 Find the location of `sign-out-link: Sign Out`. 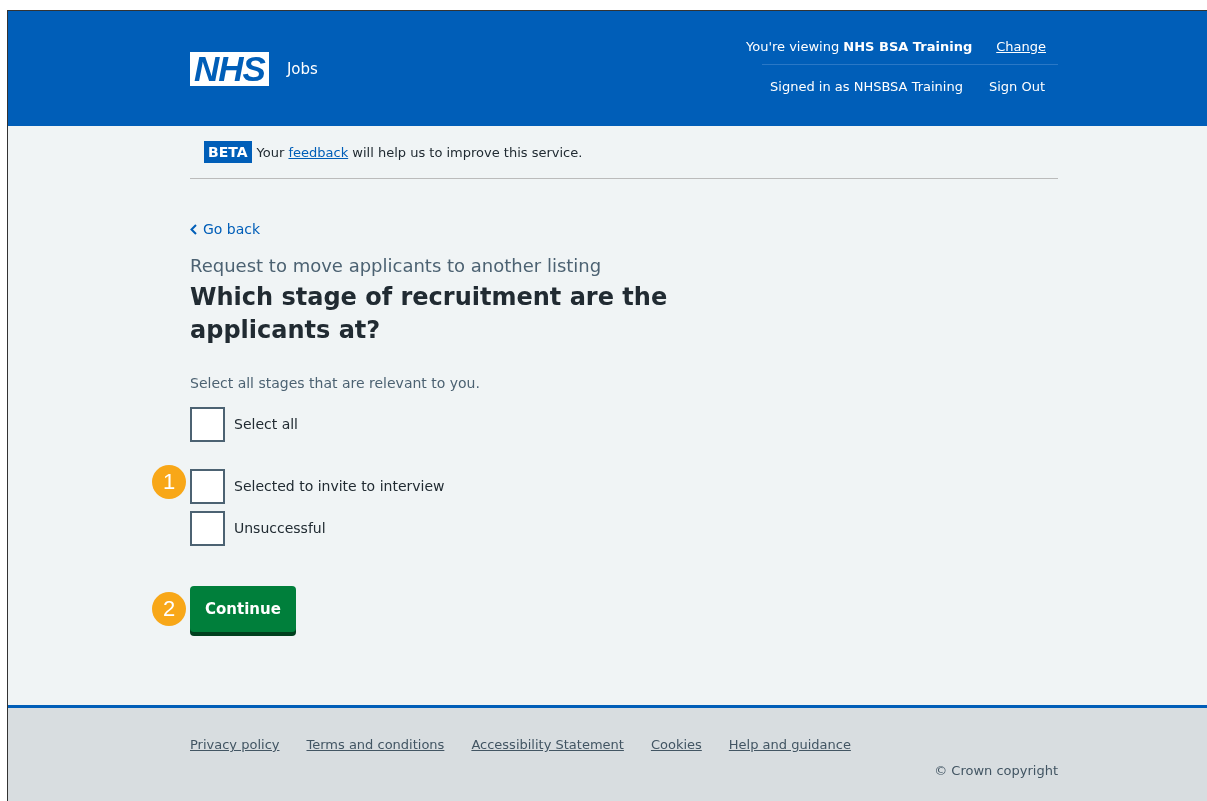

sign-out-link: Sign Out is located at coordinates (1016, 86).